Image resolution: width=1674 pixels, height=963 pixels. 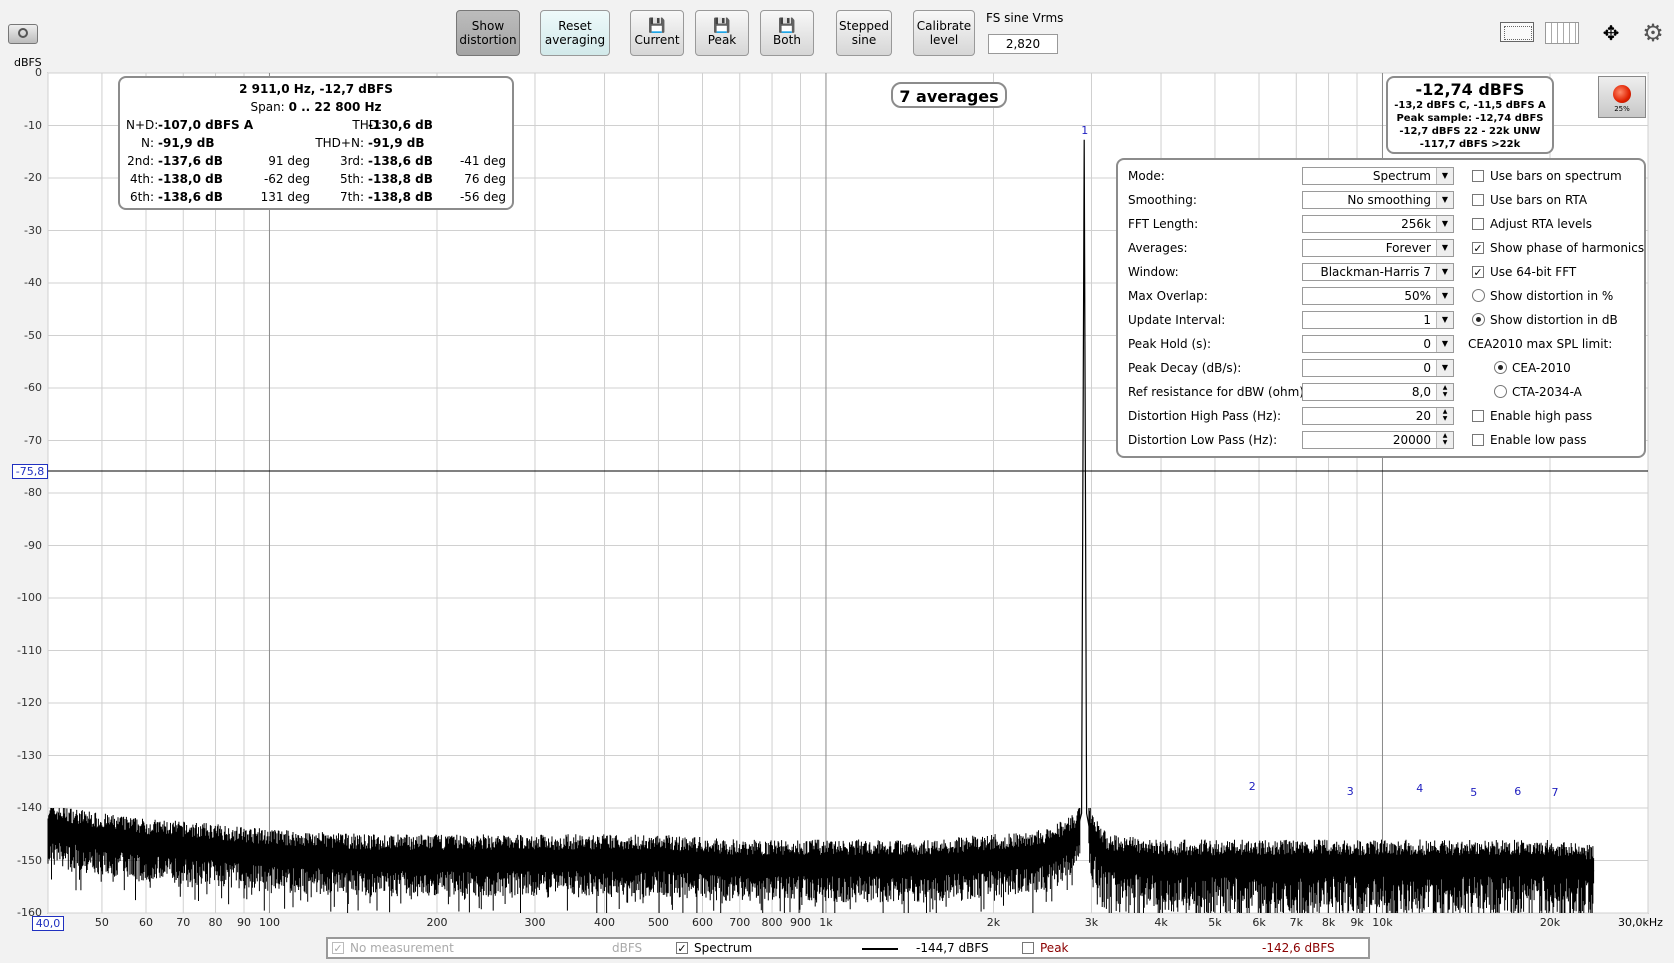 What do you see at coordinates (1091, 922) in the screenshot?
I see `x-tick-label: 3k` at bounding box center [1091, 922].